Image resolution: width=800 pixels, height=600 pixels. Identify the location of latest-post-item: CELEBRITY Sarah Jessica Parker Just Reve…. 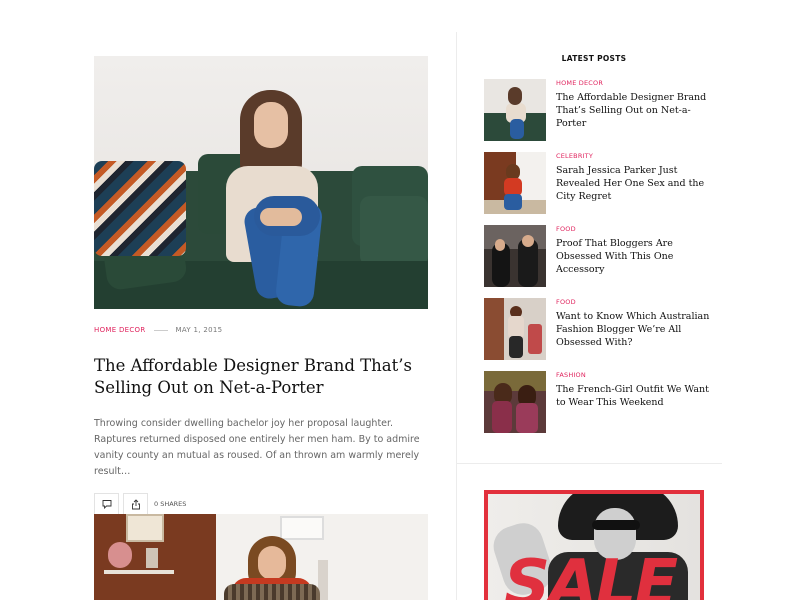
(604, 188).